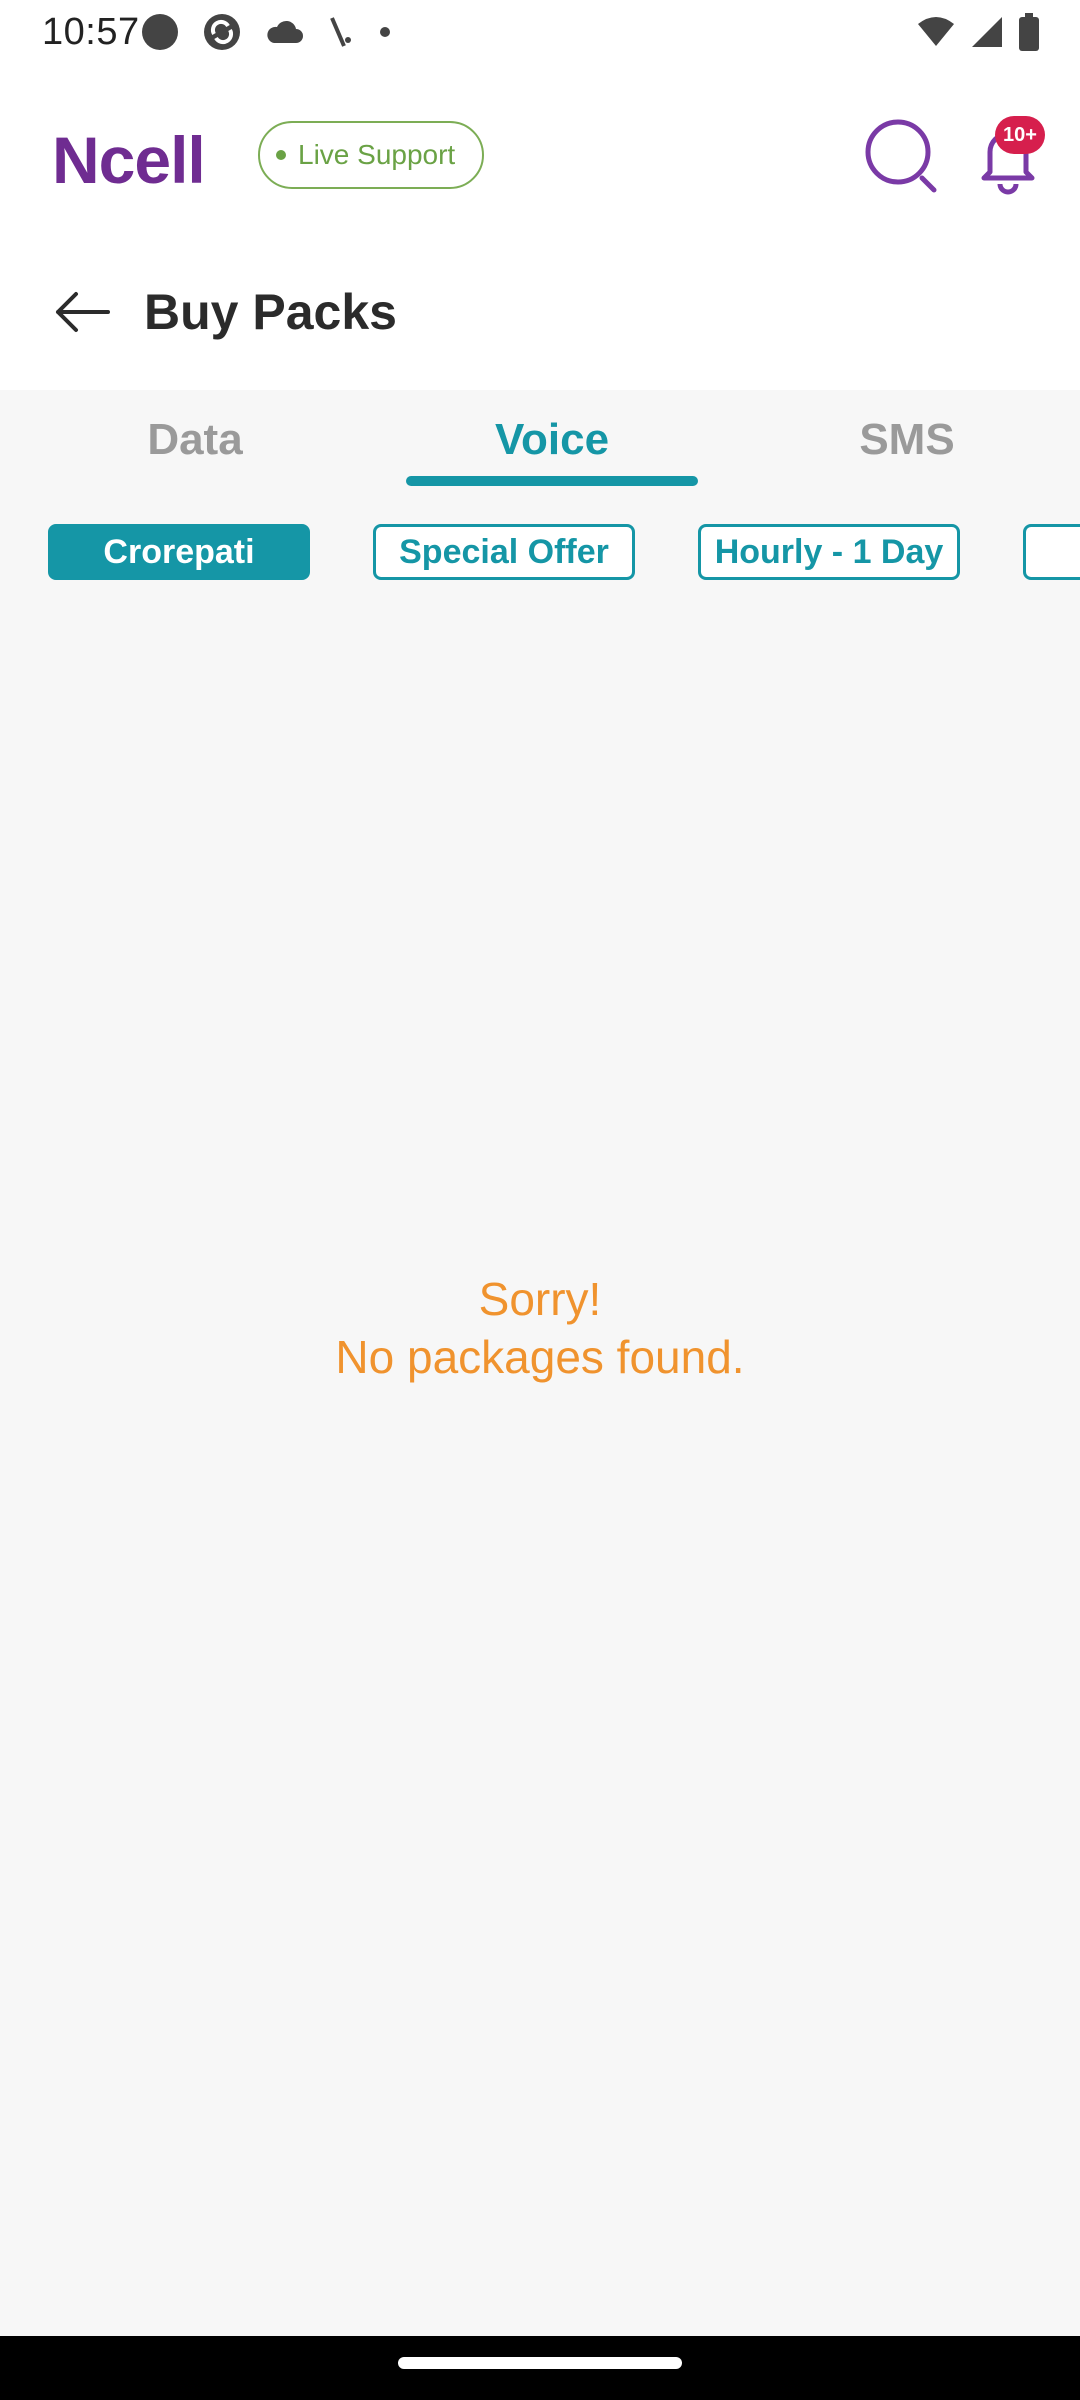 This screenshot has width=1080, height=2400. What do you see at coordinates (504, 552) in the screenshot?
I see `chip-special-offer: Special Offer` at bounding box center [504, 552].